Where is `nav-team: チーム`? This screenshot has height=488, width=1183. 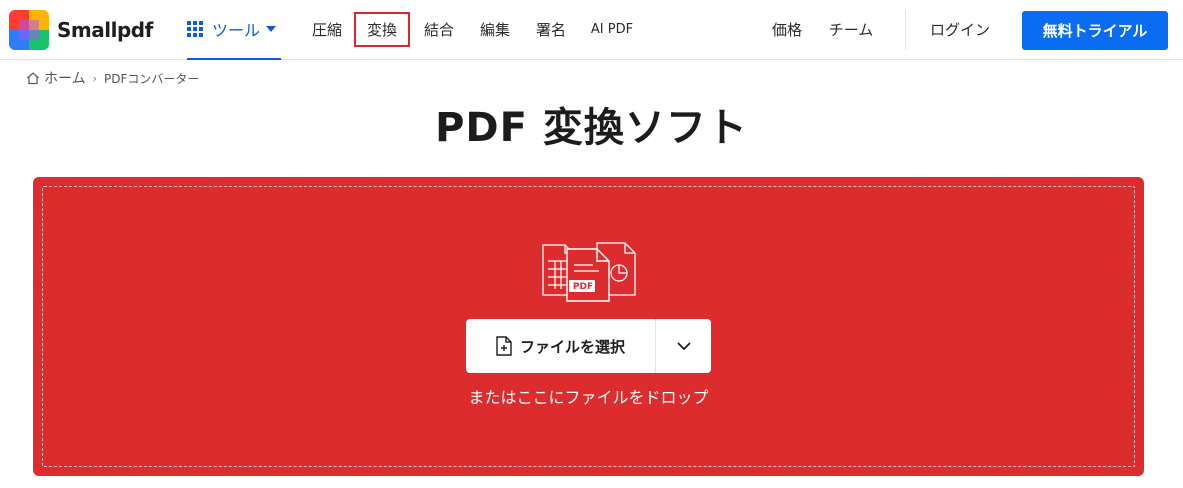
nav-team: チーム is located at coordinates (851, 29).